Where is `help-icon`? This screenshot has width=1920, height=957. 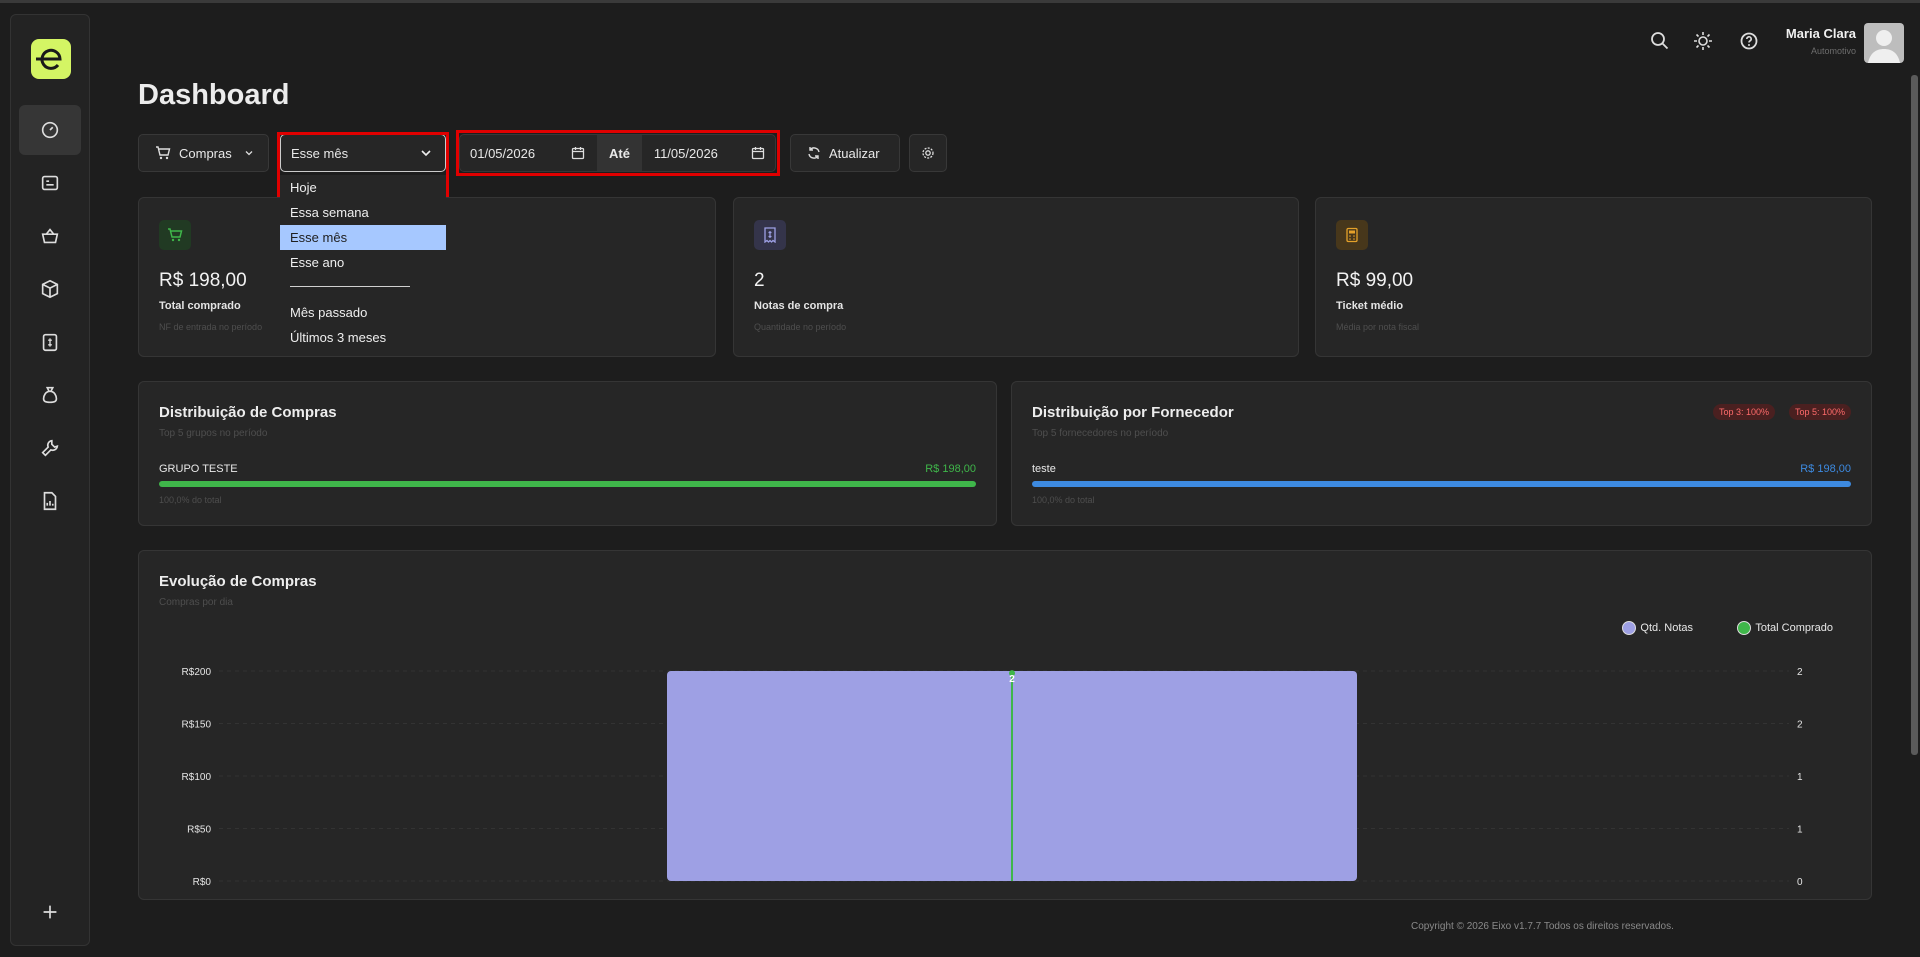
help-icon is located at coordinates (1749, 41).